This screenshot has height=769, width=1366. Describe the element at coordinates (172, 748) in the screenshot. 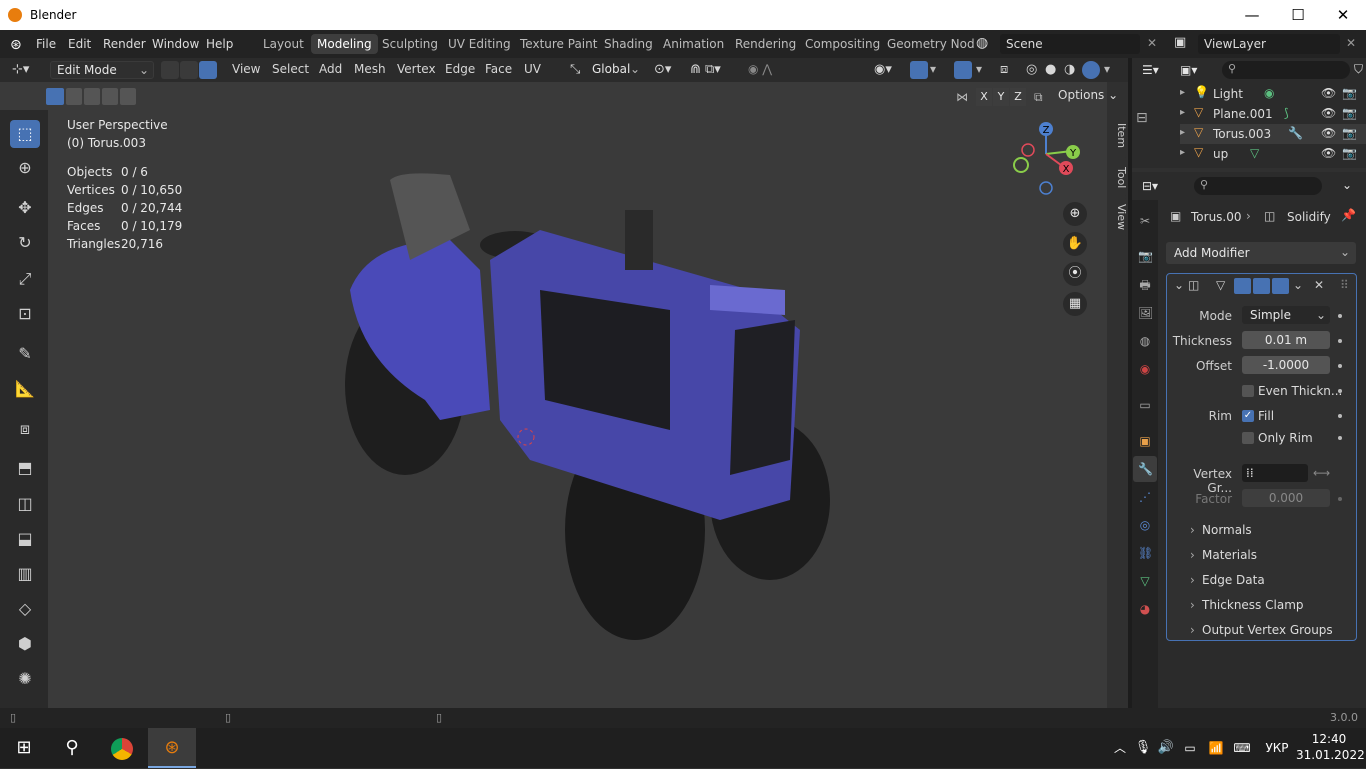

I see `blender-app-button: ⊛` at that location.